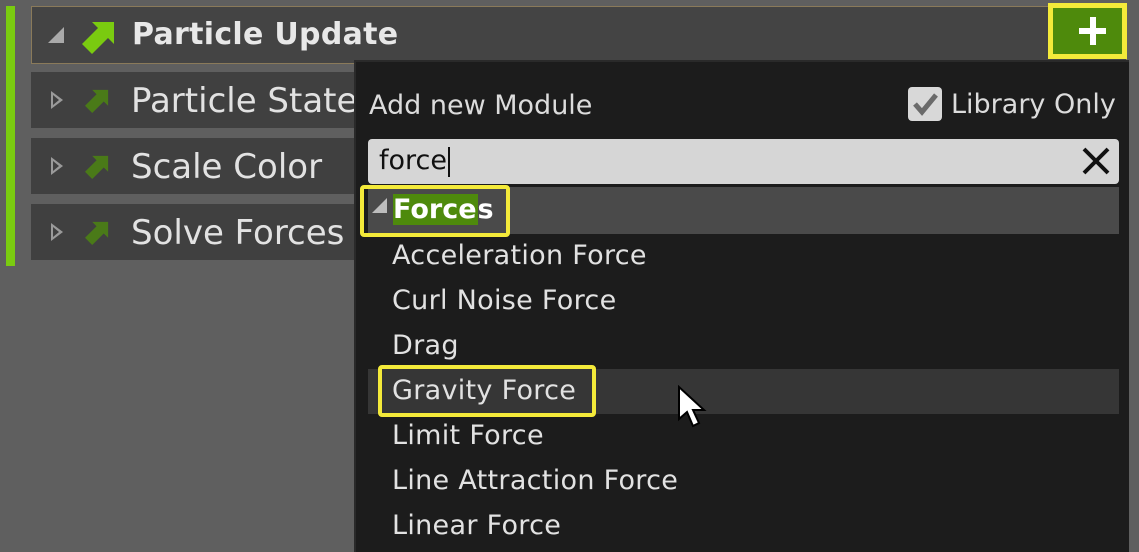 The image size is (1139, 552). Describe the element at coordinates (692, 406) in the screenshot. I see `mouse-cursor-icon` at that location.